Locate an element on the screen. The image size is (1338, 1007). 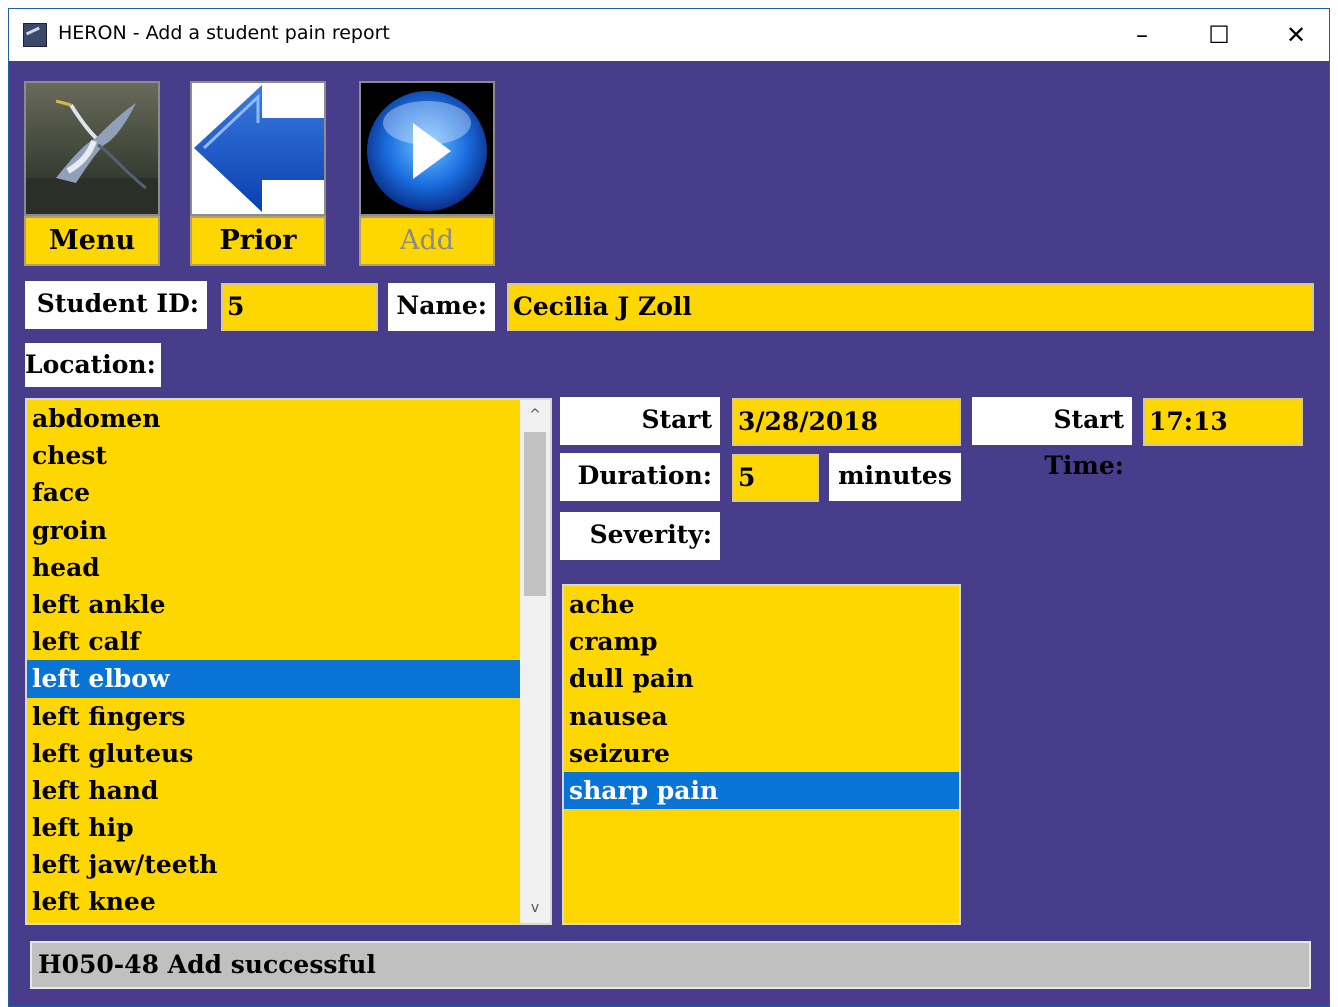
location-item: head is located at coordinates (288, 567).